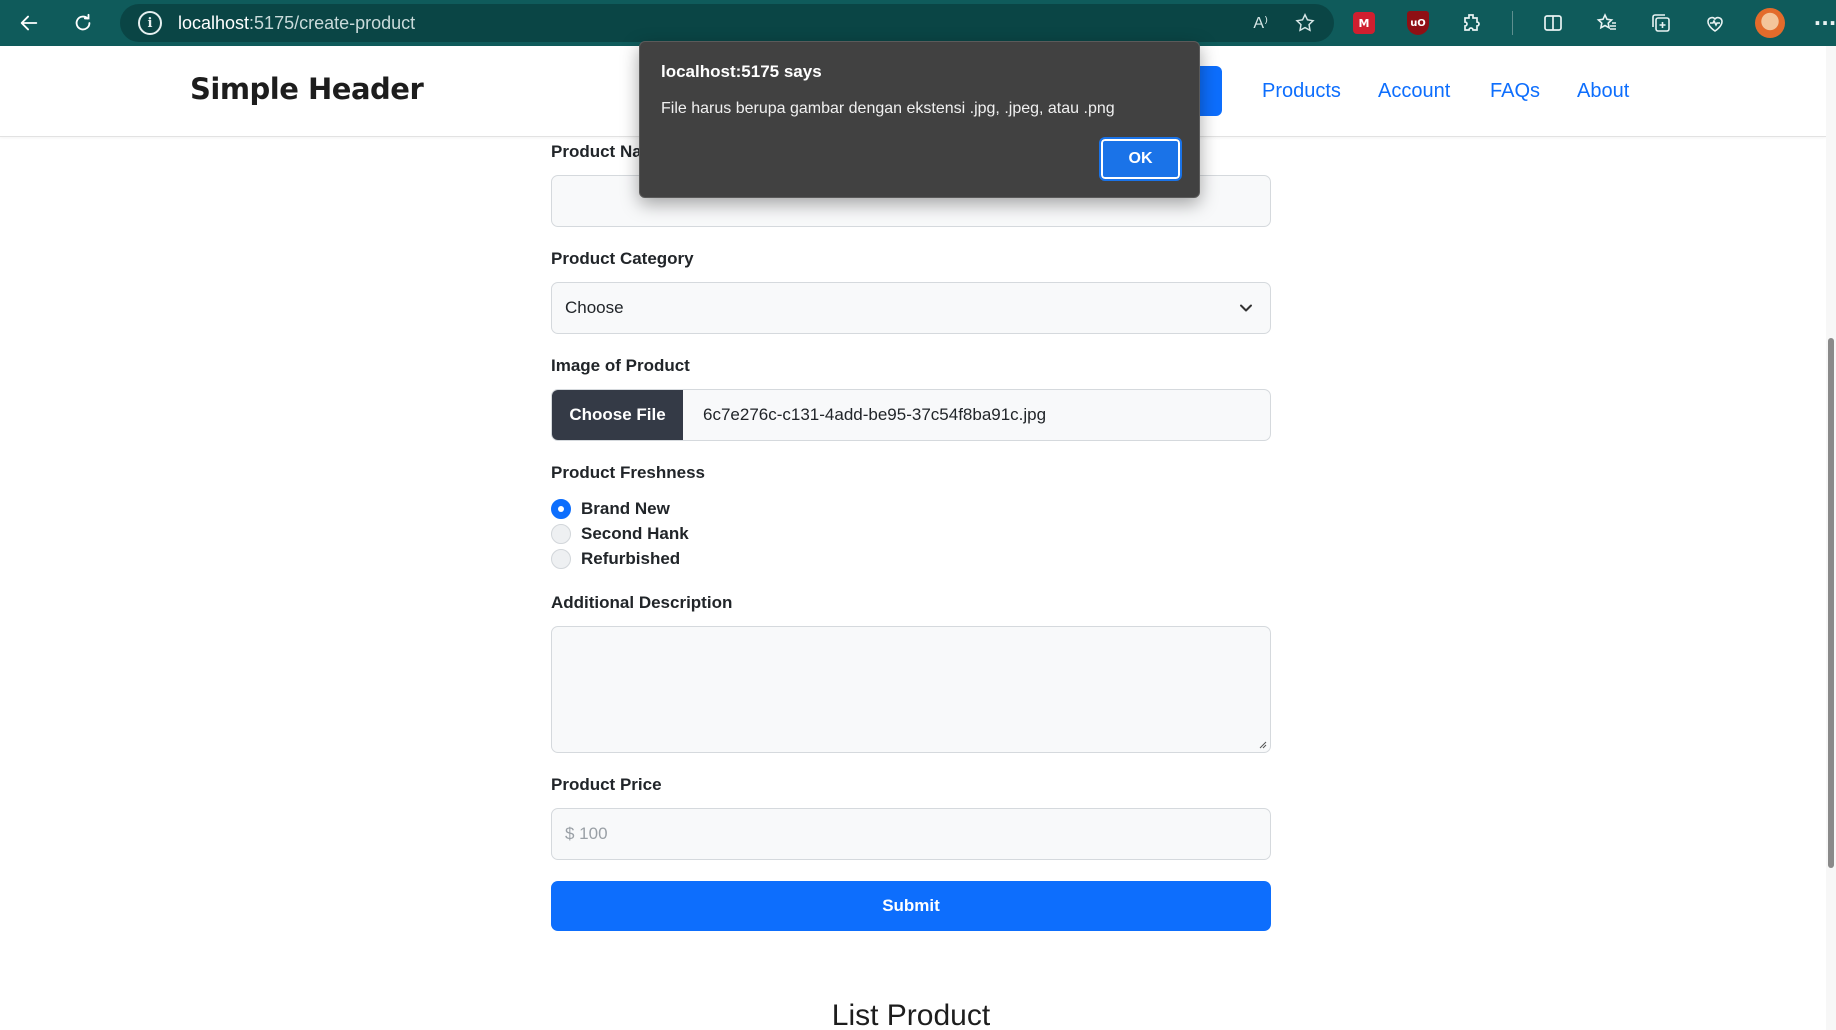 This screenshot has height=1030, width=1836. Describe the element at coordinates (1512, 23) in the screenshot. I see `toolbar-separator` at that location.